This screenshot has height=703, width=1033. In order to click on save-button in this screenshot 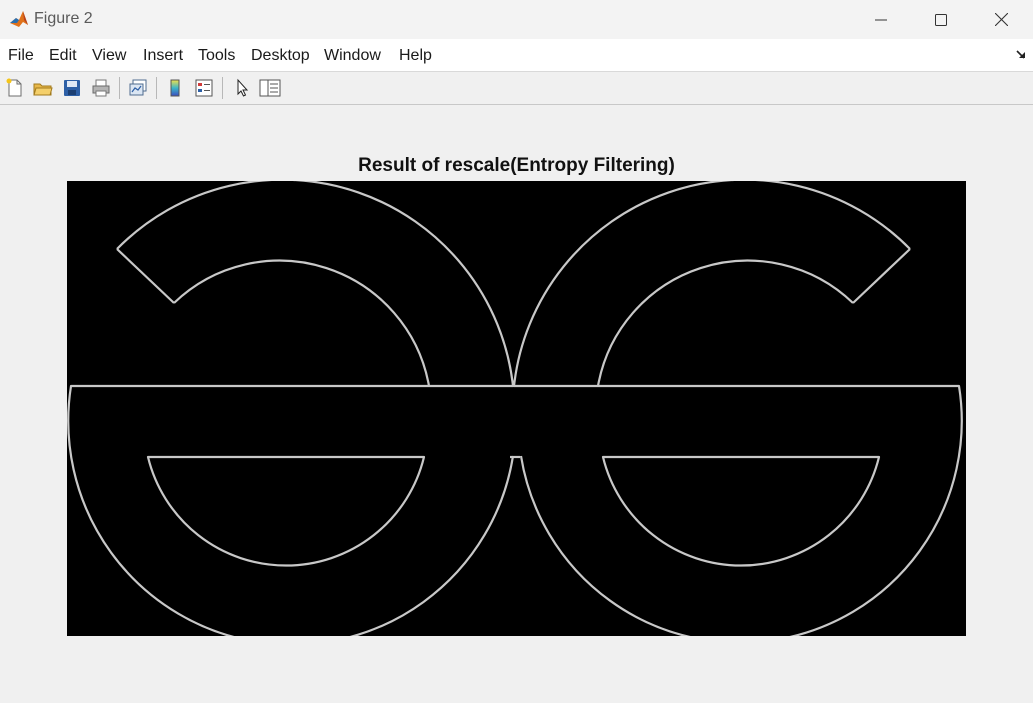, I will do `click(72, 88)`.